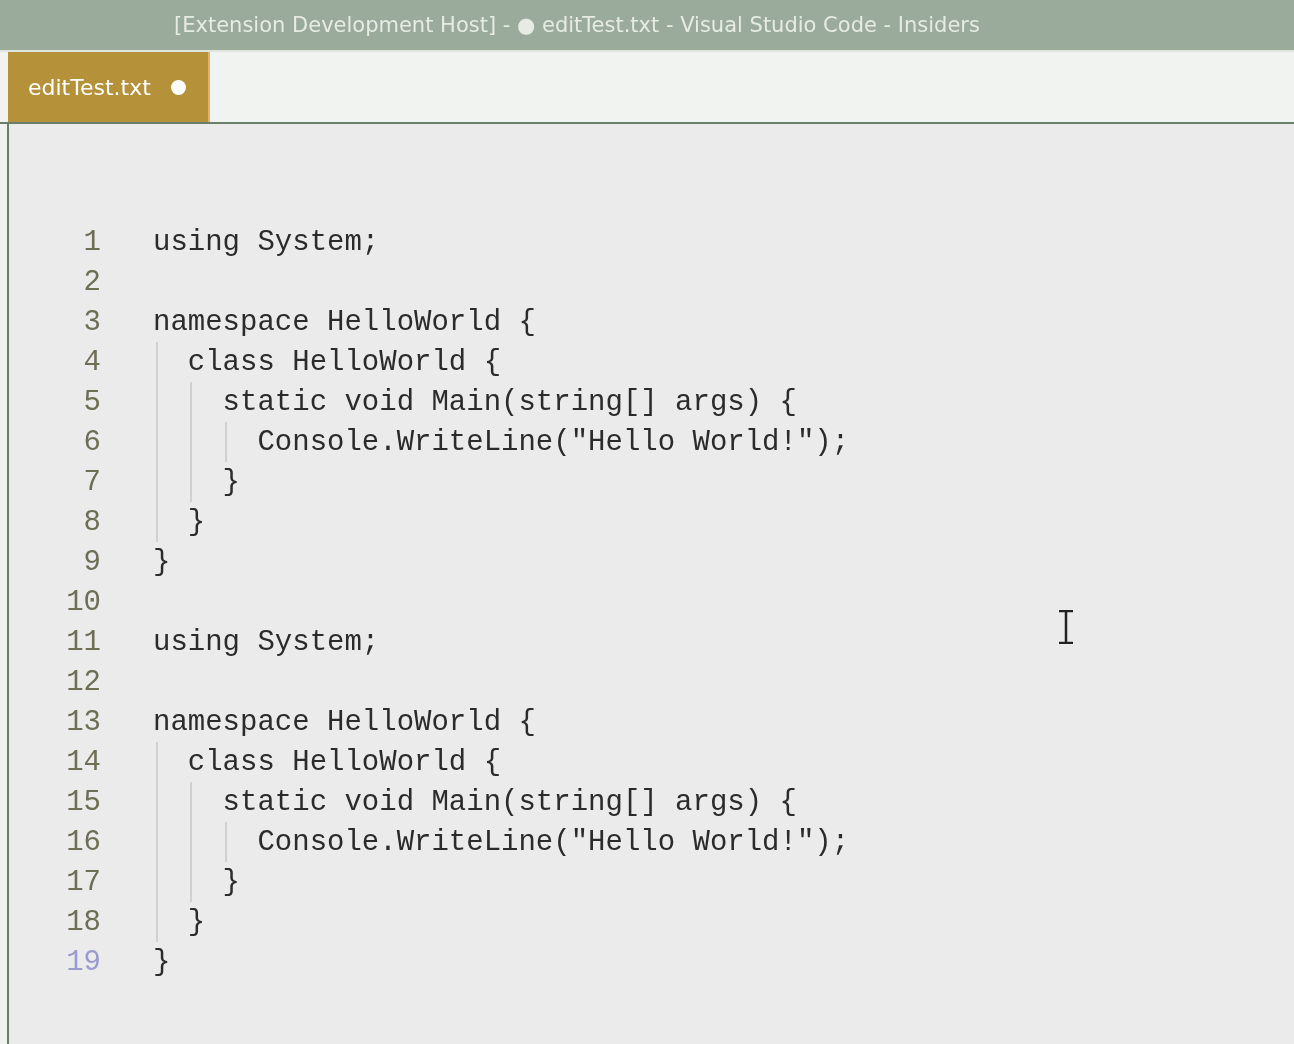  I want to click on line-number: 18, so click(83, 922).